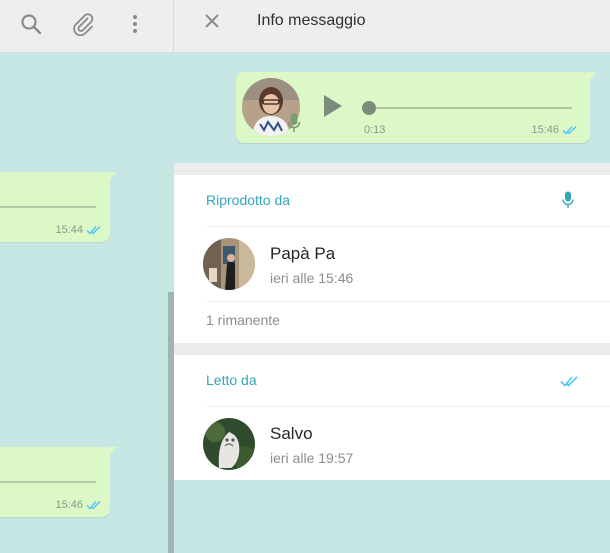 This screenshot has width=610, height=553. I want to click on play-button, so click(333, 106).